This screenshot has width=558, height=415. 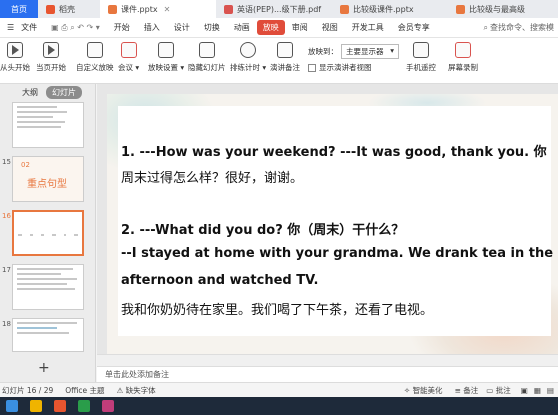 I want to click on grid-view-icon: ▦, so click(x=537, y=390).